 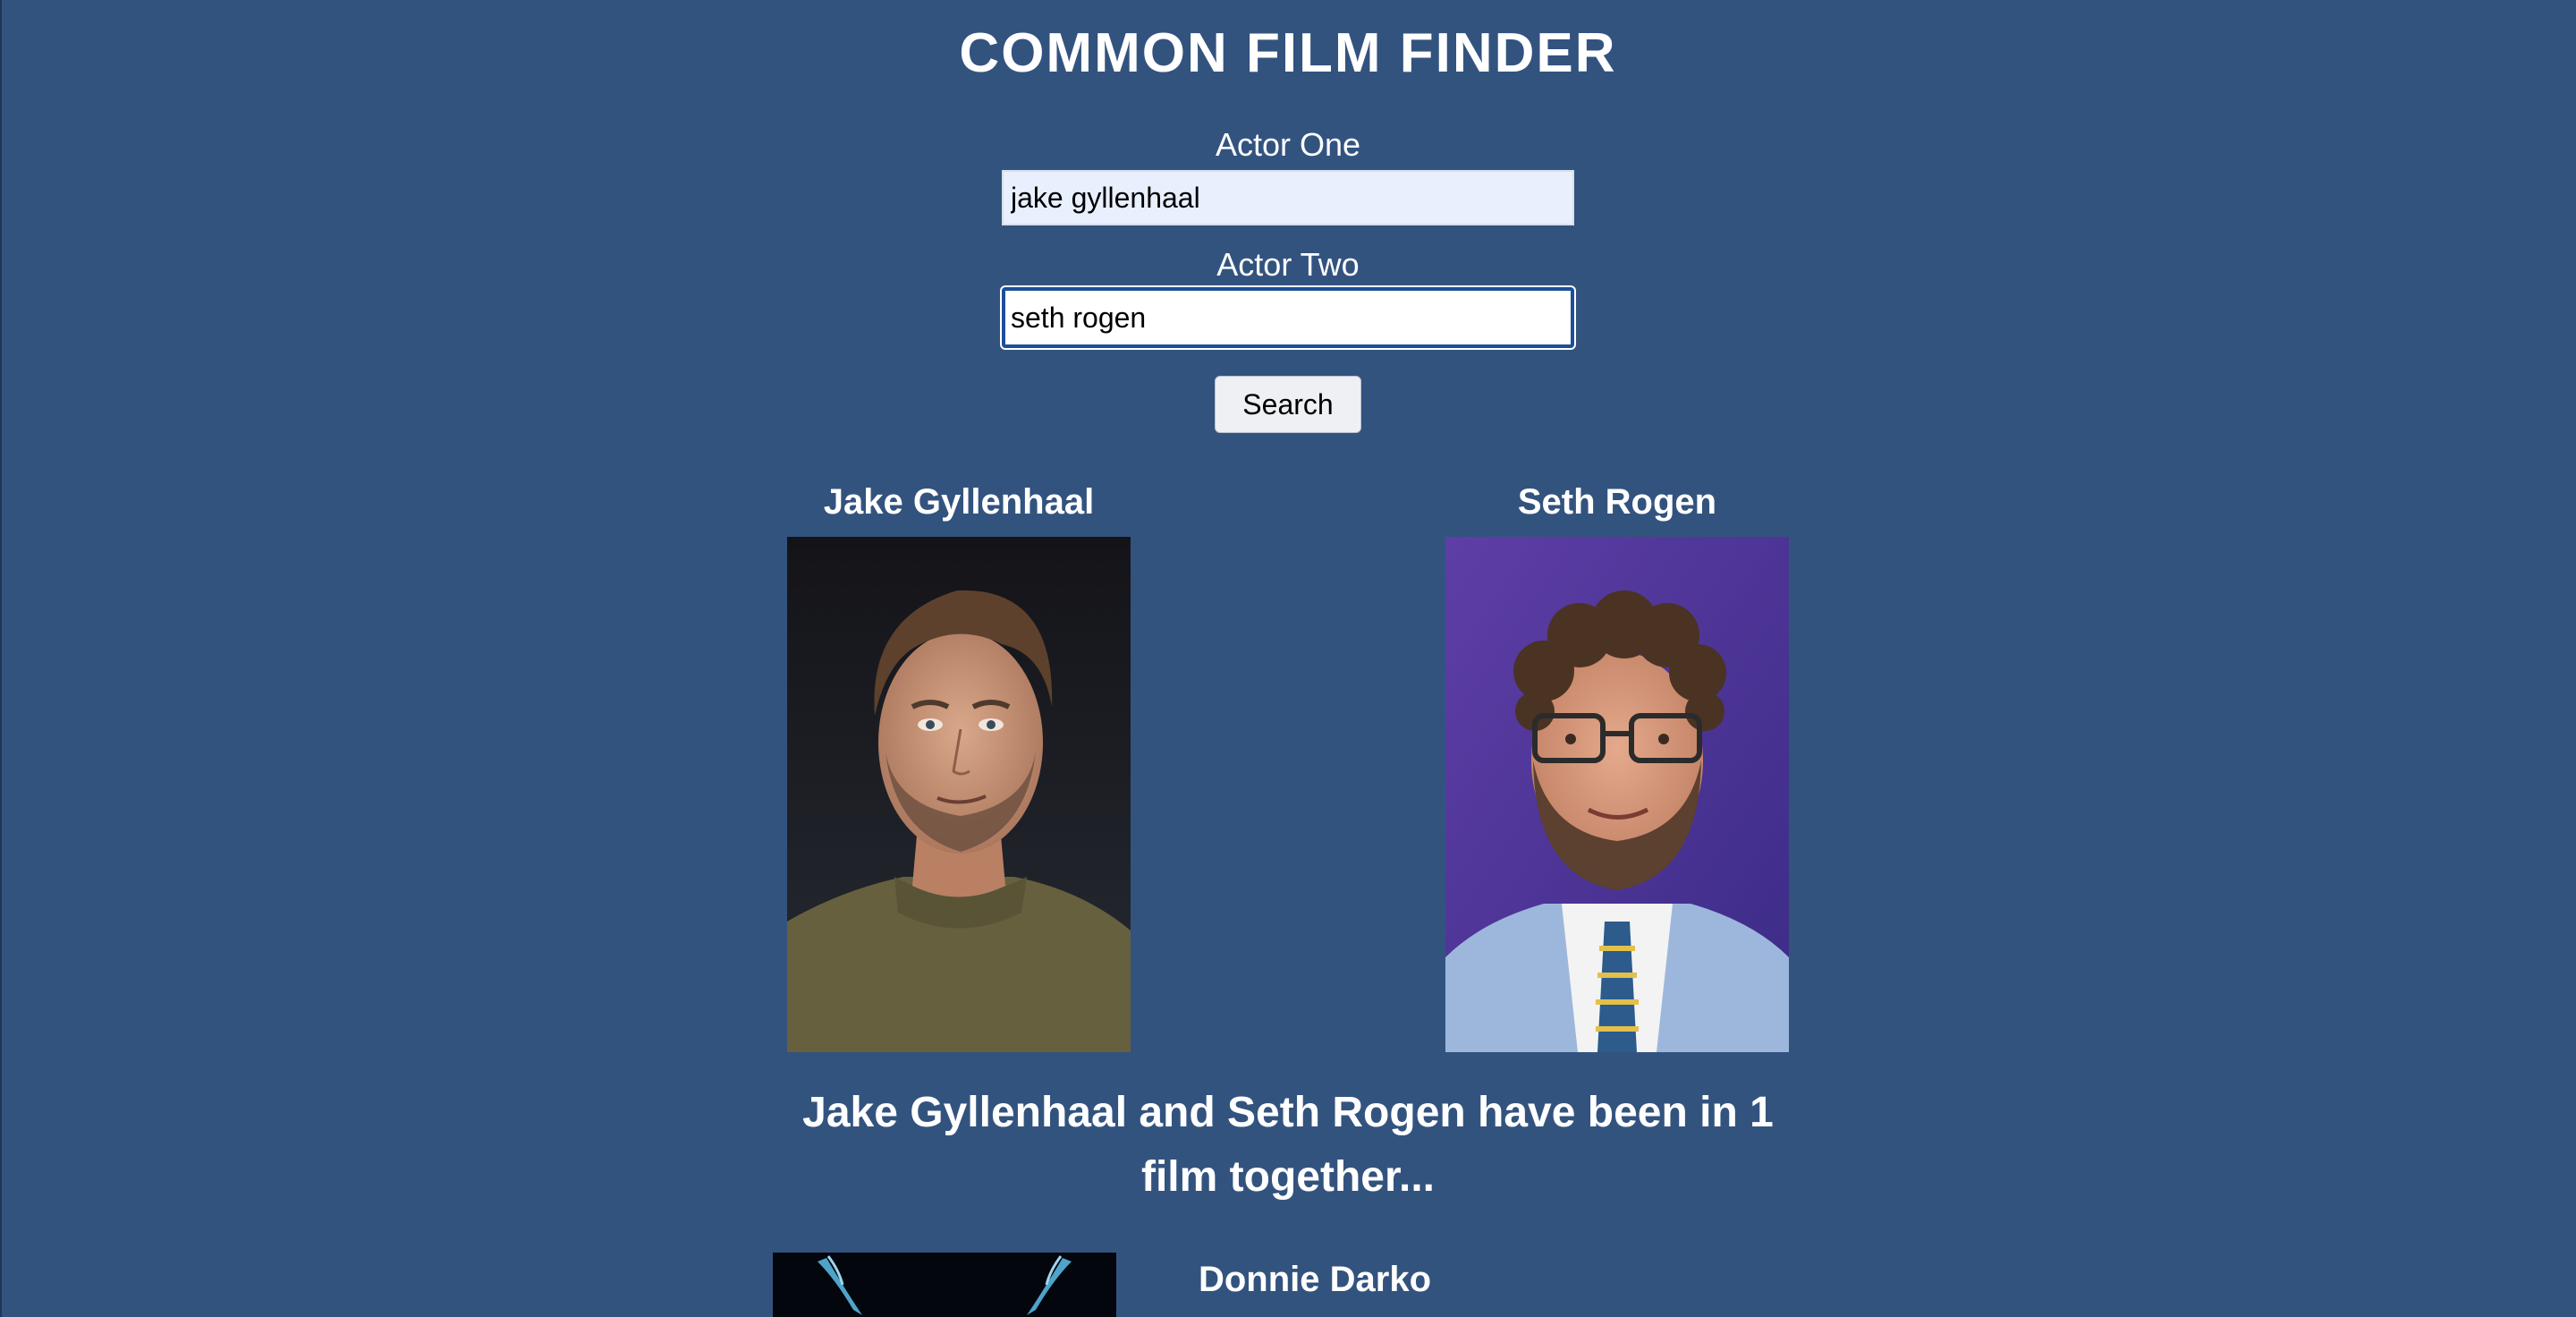 I want to click on actor-one-label: Actor One, so click(x=1288, y=144).